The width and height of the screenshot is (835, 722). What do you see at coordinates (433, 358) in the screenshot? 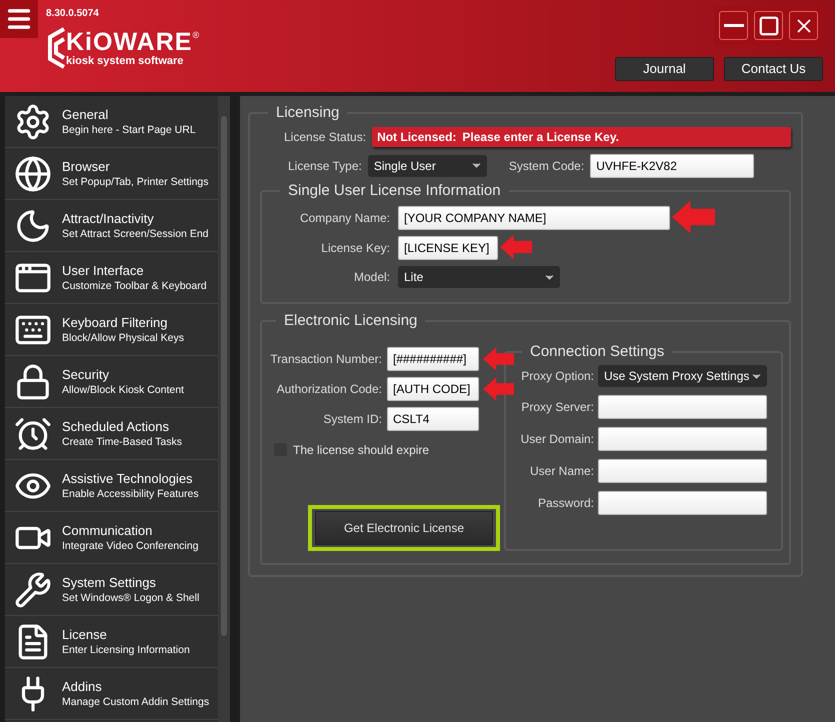
I see `input-field: [##########]` at bounding box center [433, 358].